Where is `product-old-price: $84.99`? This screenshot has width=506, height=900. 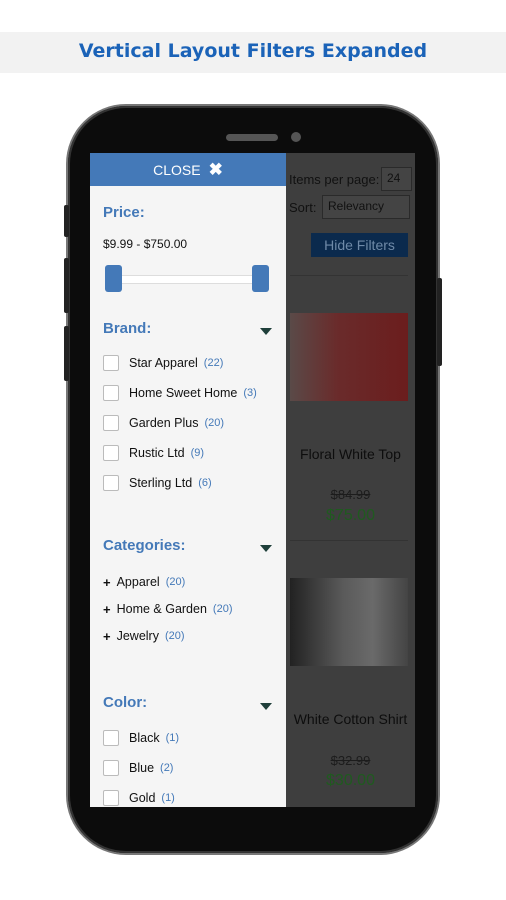 product-old-price: $84.99 is located at coordinates (350, 494).